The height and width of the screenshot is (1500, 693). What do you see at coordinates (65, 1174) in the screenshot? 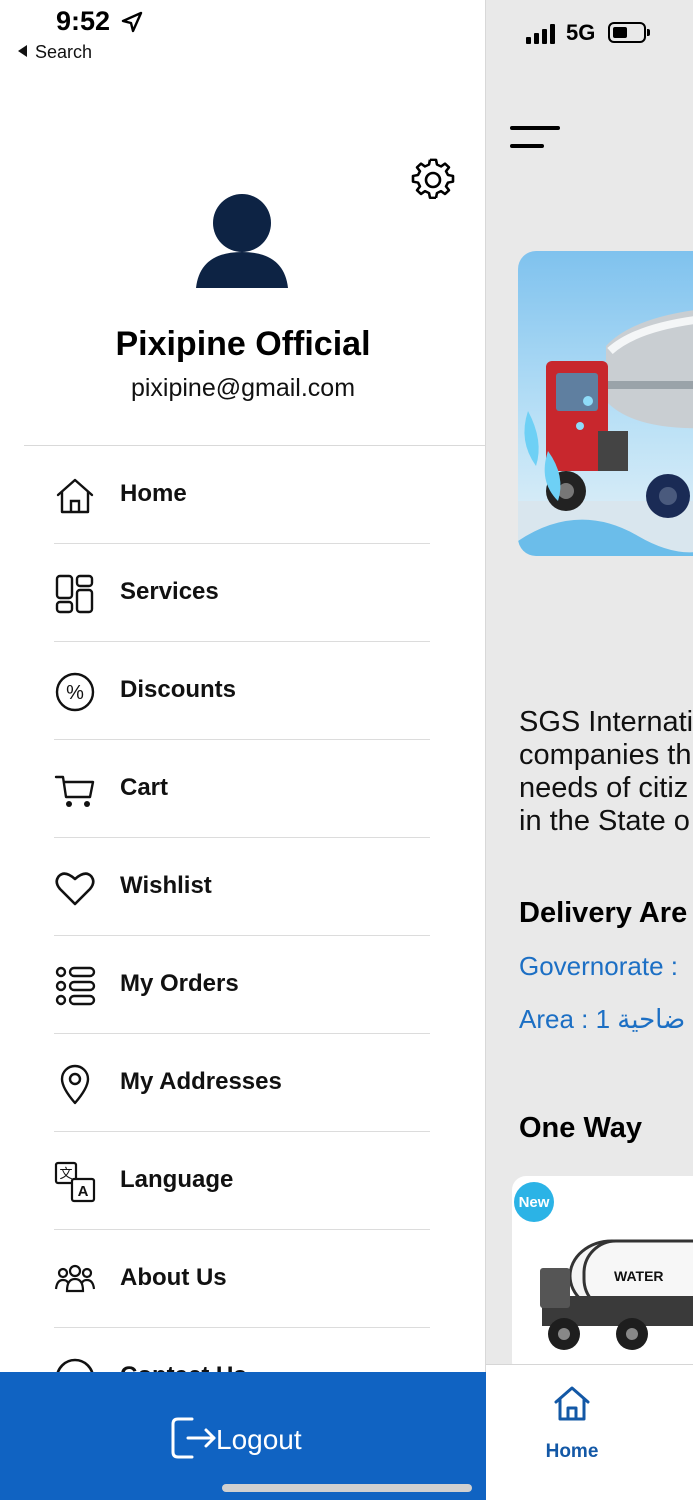
I see `svg-text: 文` at bounding box center [65, 1174].